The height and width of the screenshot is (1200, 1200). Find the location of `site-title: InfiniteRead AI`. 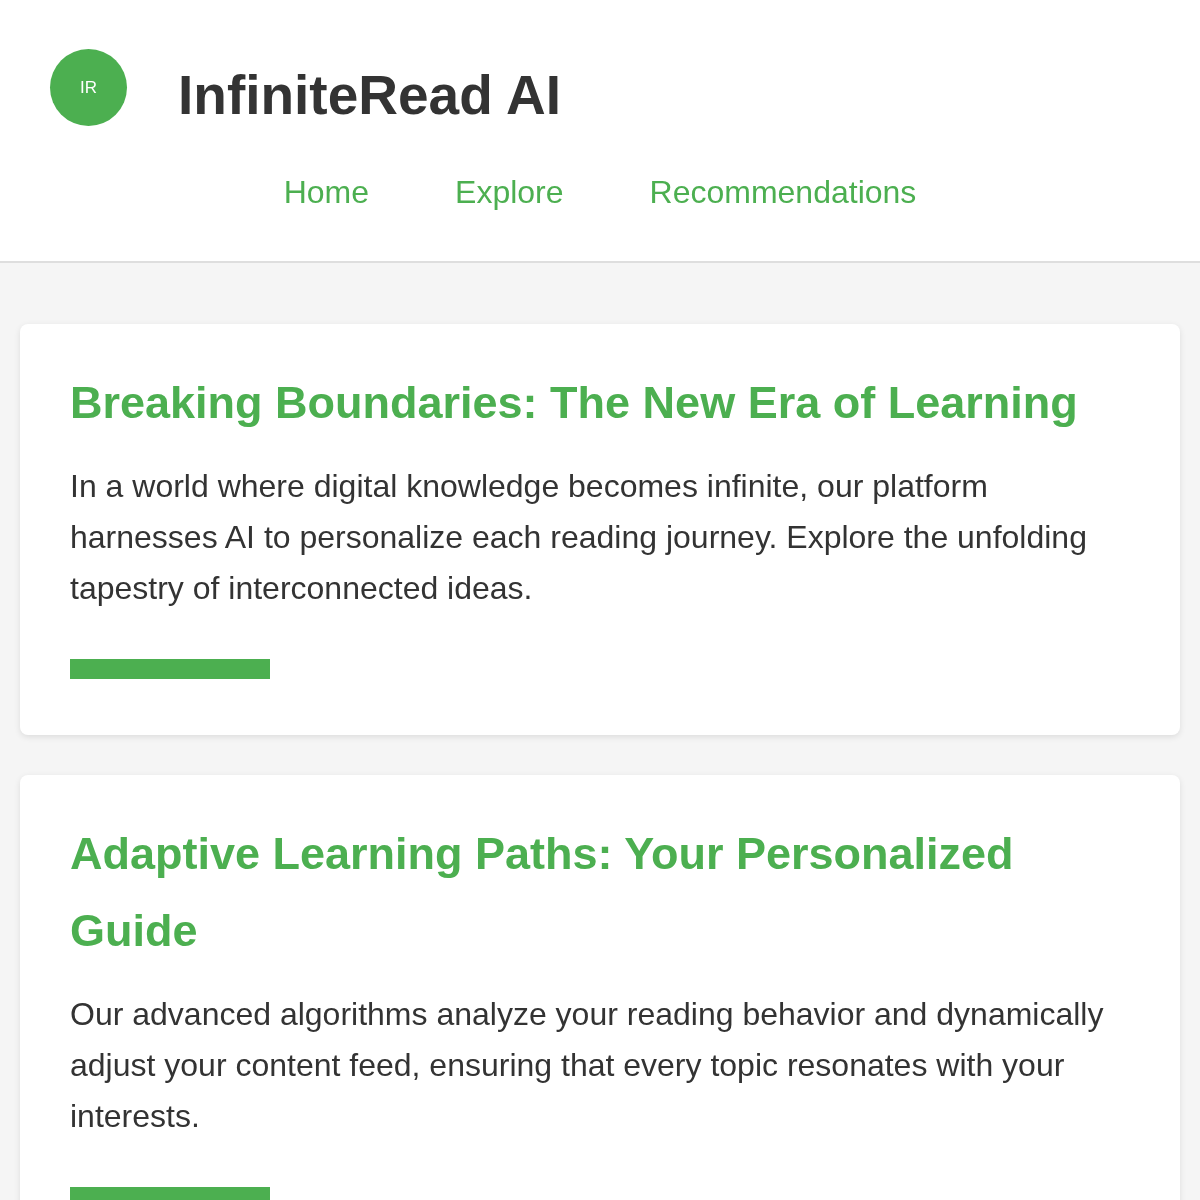

site-title: InfiniteRead AI is located at coordinates (369, 95).